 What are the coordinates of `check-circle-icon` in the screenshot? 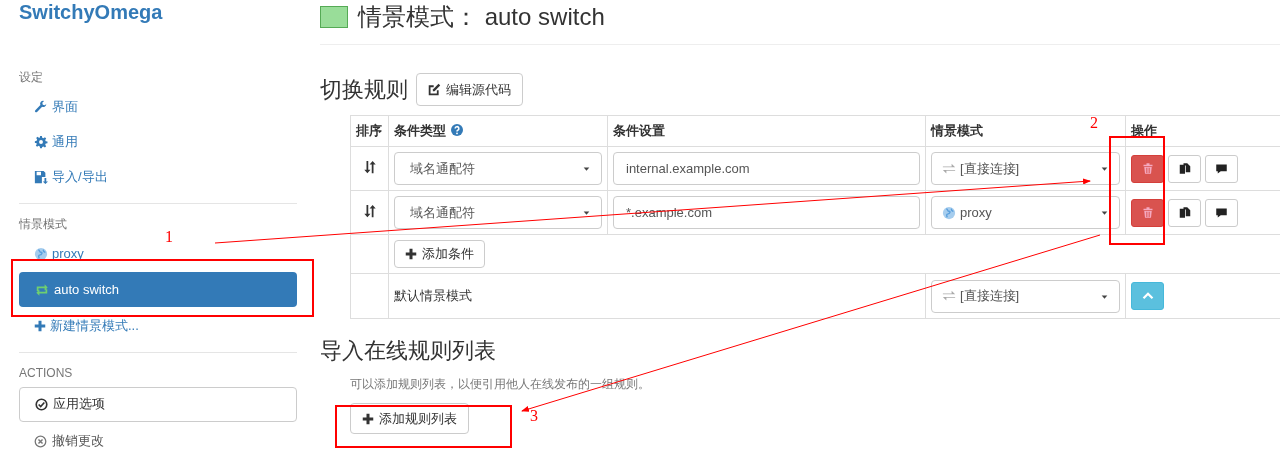 It's located at (41, 404).